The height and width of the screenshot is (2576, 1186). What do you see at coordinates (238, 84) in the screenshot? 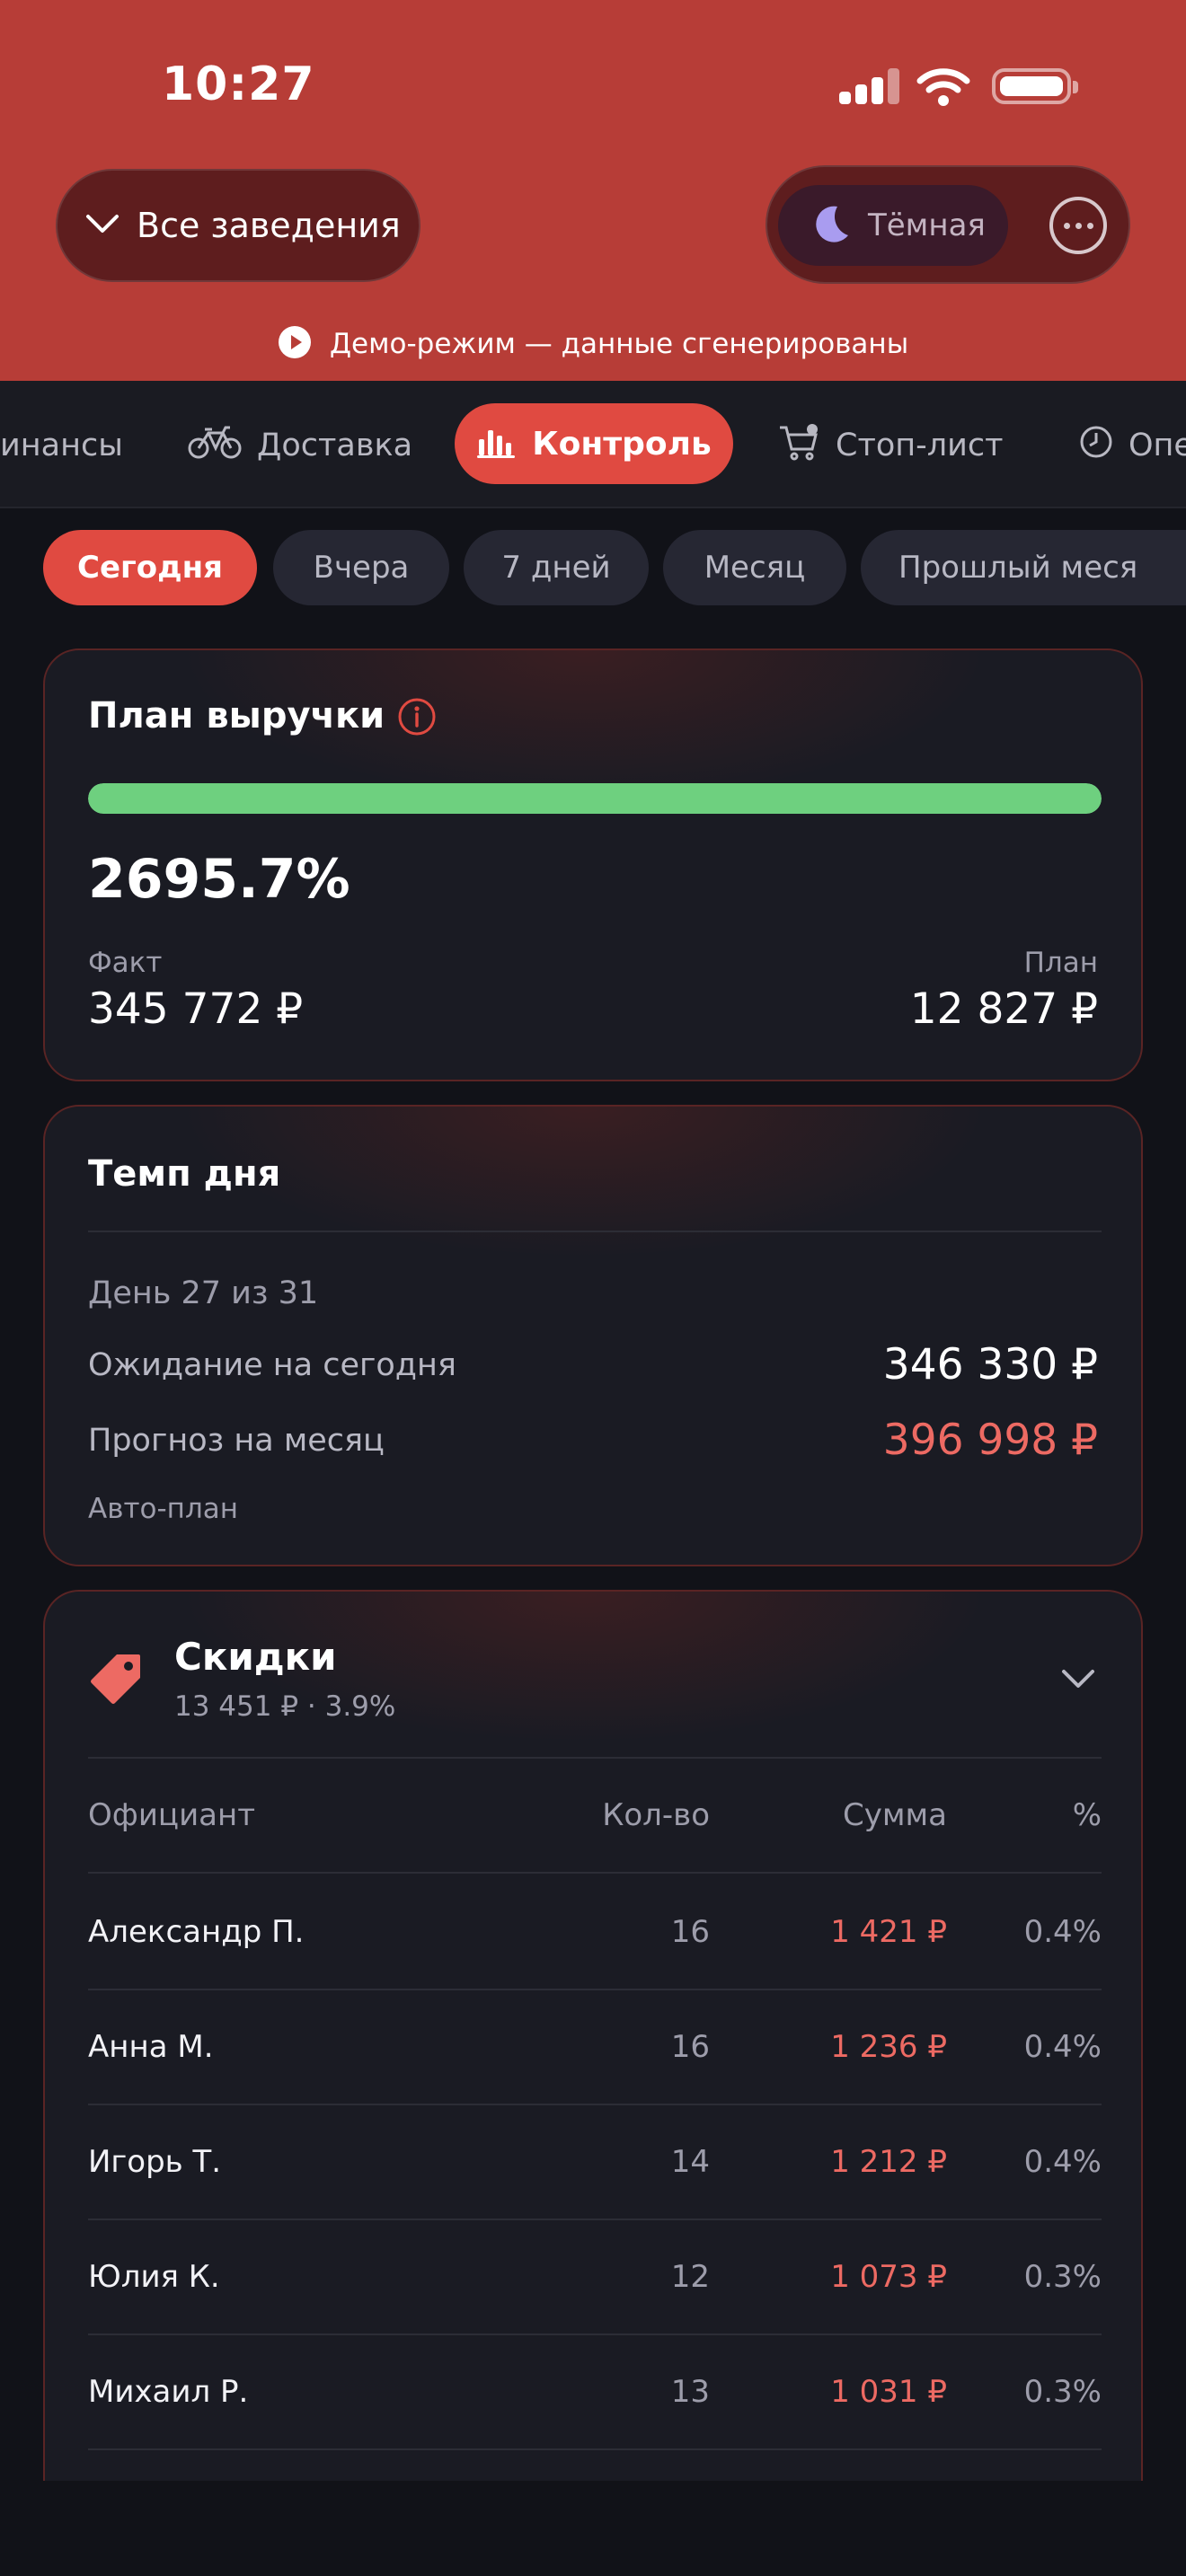
I see `status-time: 10:27` at bounding box center [238, 84].